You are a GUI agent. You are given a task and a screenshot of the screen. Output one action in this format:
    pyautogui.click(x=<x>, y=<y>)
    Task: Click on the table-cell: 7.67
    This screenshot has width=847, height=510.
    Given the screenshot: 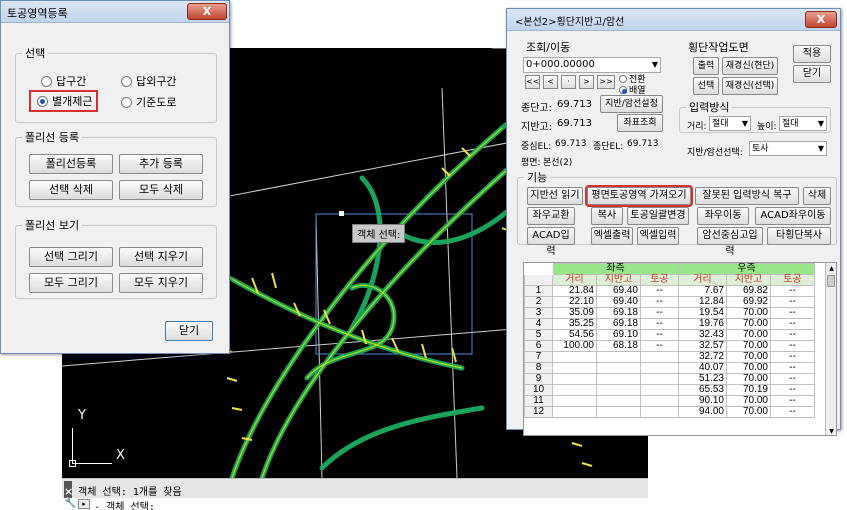 What is the action you would take?
    pyautogui.click(x=702, y=291)
    